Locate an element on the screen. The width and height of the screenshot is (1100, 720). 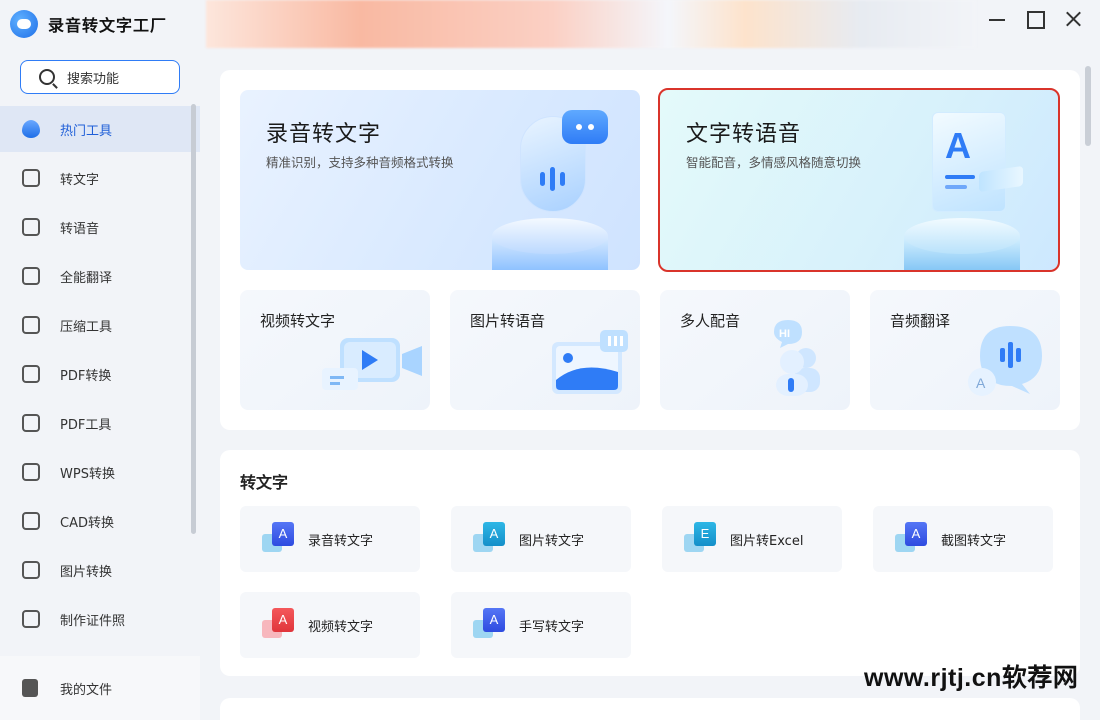
main-scrollbar is located at coordinates (1088, 106).